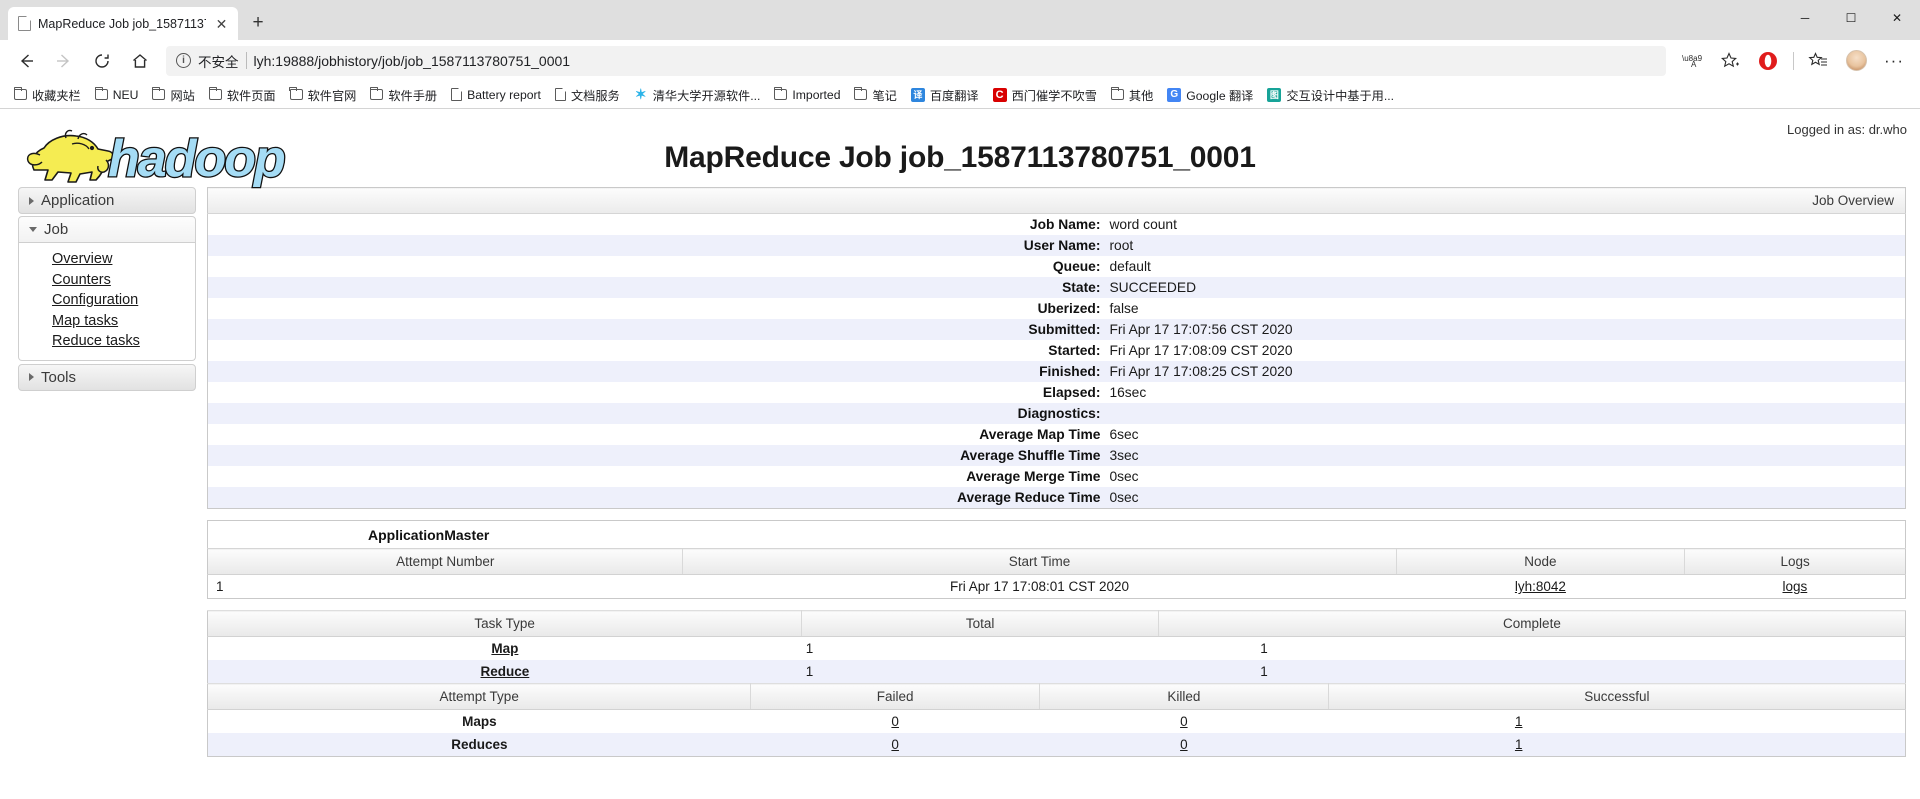 The image size is (1920, 799). What do you see at coordinates (1795, 561) in the screenshot?
I see `column-header-logs: Logs` at bounding box center [1795, 561].